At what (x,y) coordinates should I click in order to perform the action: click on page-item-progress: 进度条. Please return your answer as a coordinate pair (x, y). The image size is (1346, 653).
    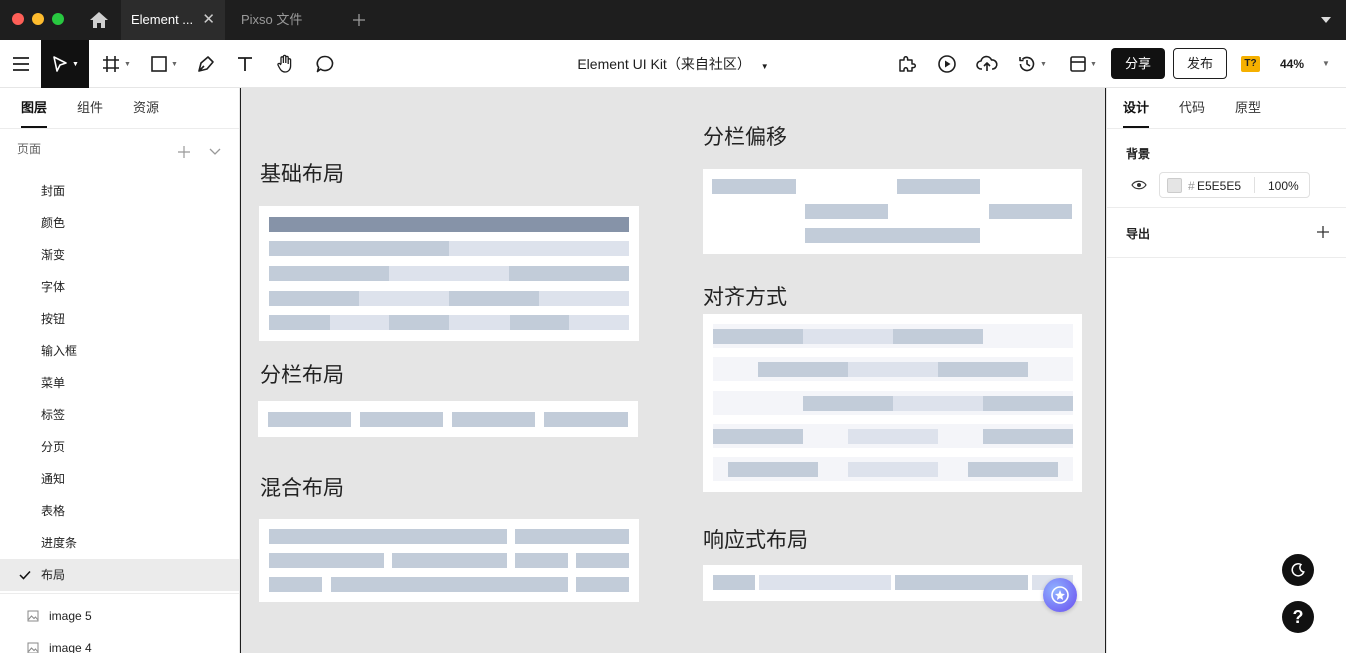
    Looking at the image, I should click on (119, 543).